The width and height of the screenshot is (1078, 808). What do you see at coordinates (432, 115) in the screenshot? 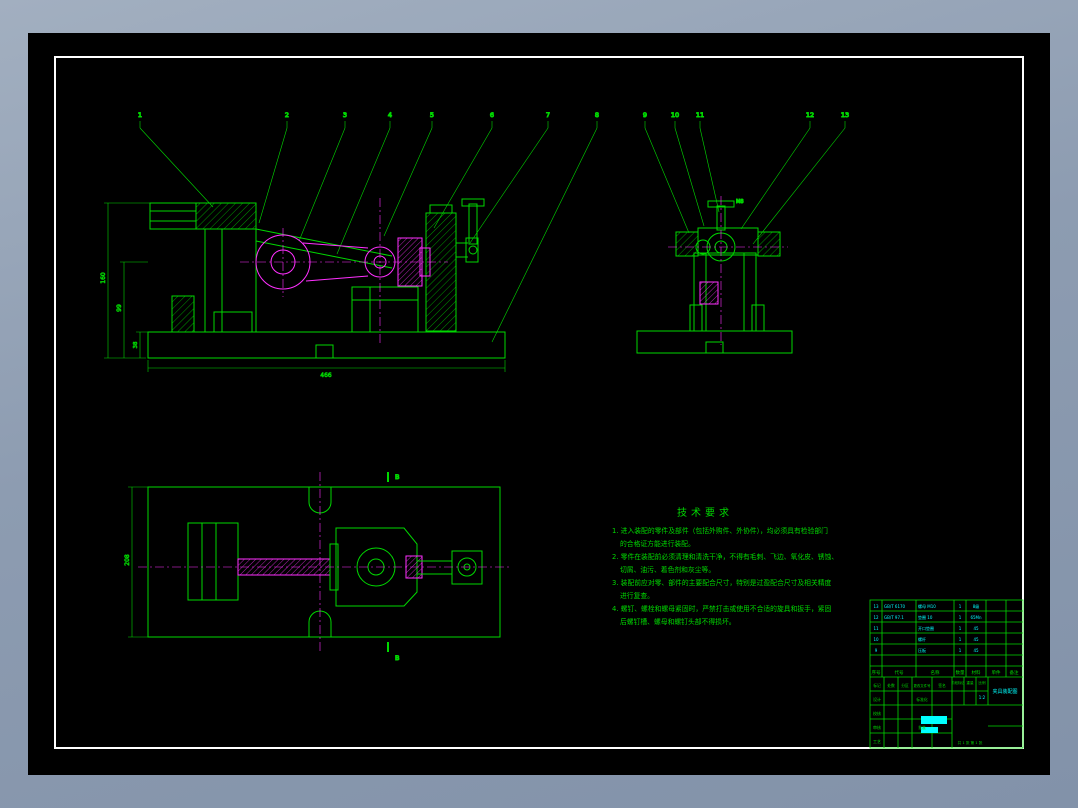
I see `balloon-5: 5` at bounding box center [432, 115].